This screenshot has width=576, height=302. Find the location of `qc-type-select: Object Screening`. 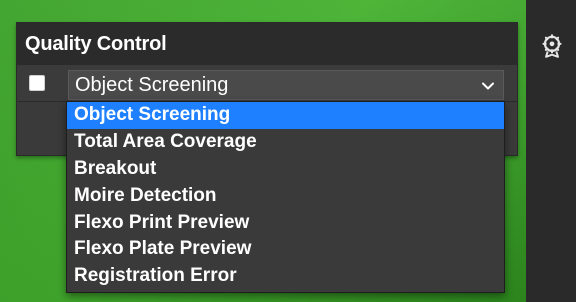

qc-type-select: Object Screening is located at coordinates (286, 85).